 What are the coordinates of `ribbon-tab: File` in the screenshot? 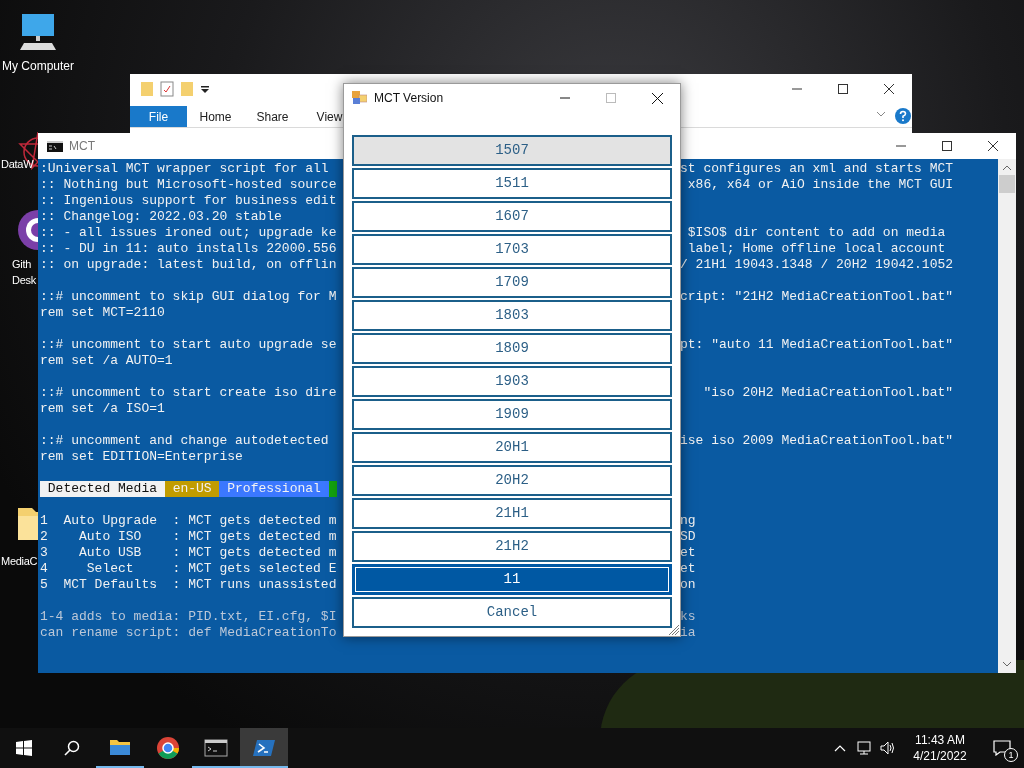 It's located at (158, 116).